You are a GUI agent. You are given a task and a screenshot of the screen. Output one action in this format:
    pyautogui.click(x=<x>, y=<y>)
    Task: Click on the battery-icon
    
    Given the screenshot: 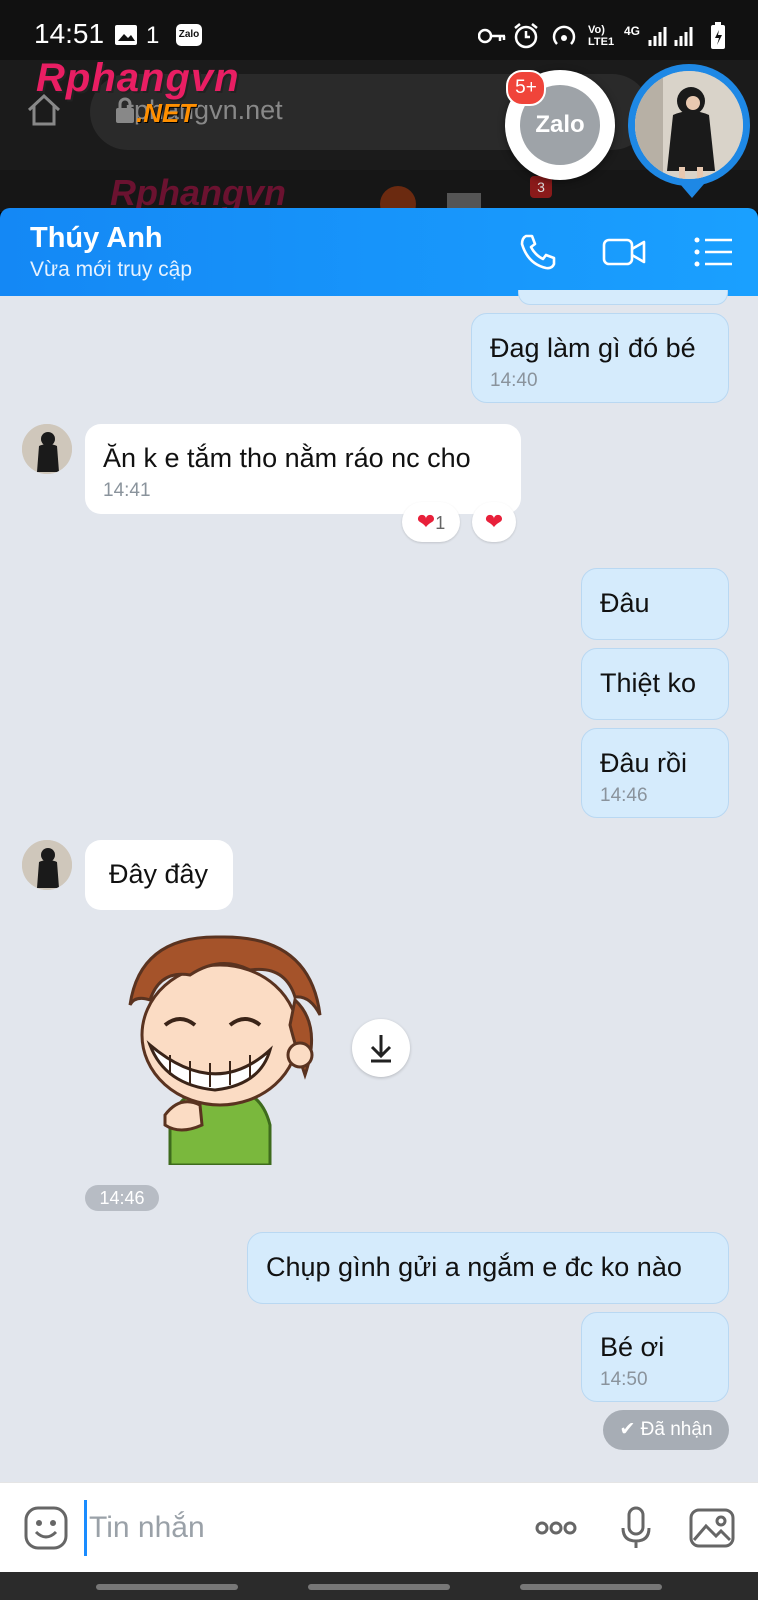 What is the action you would take?
    pyautogui.click(x=718, y=35)
    